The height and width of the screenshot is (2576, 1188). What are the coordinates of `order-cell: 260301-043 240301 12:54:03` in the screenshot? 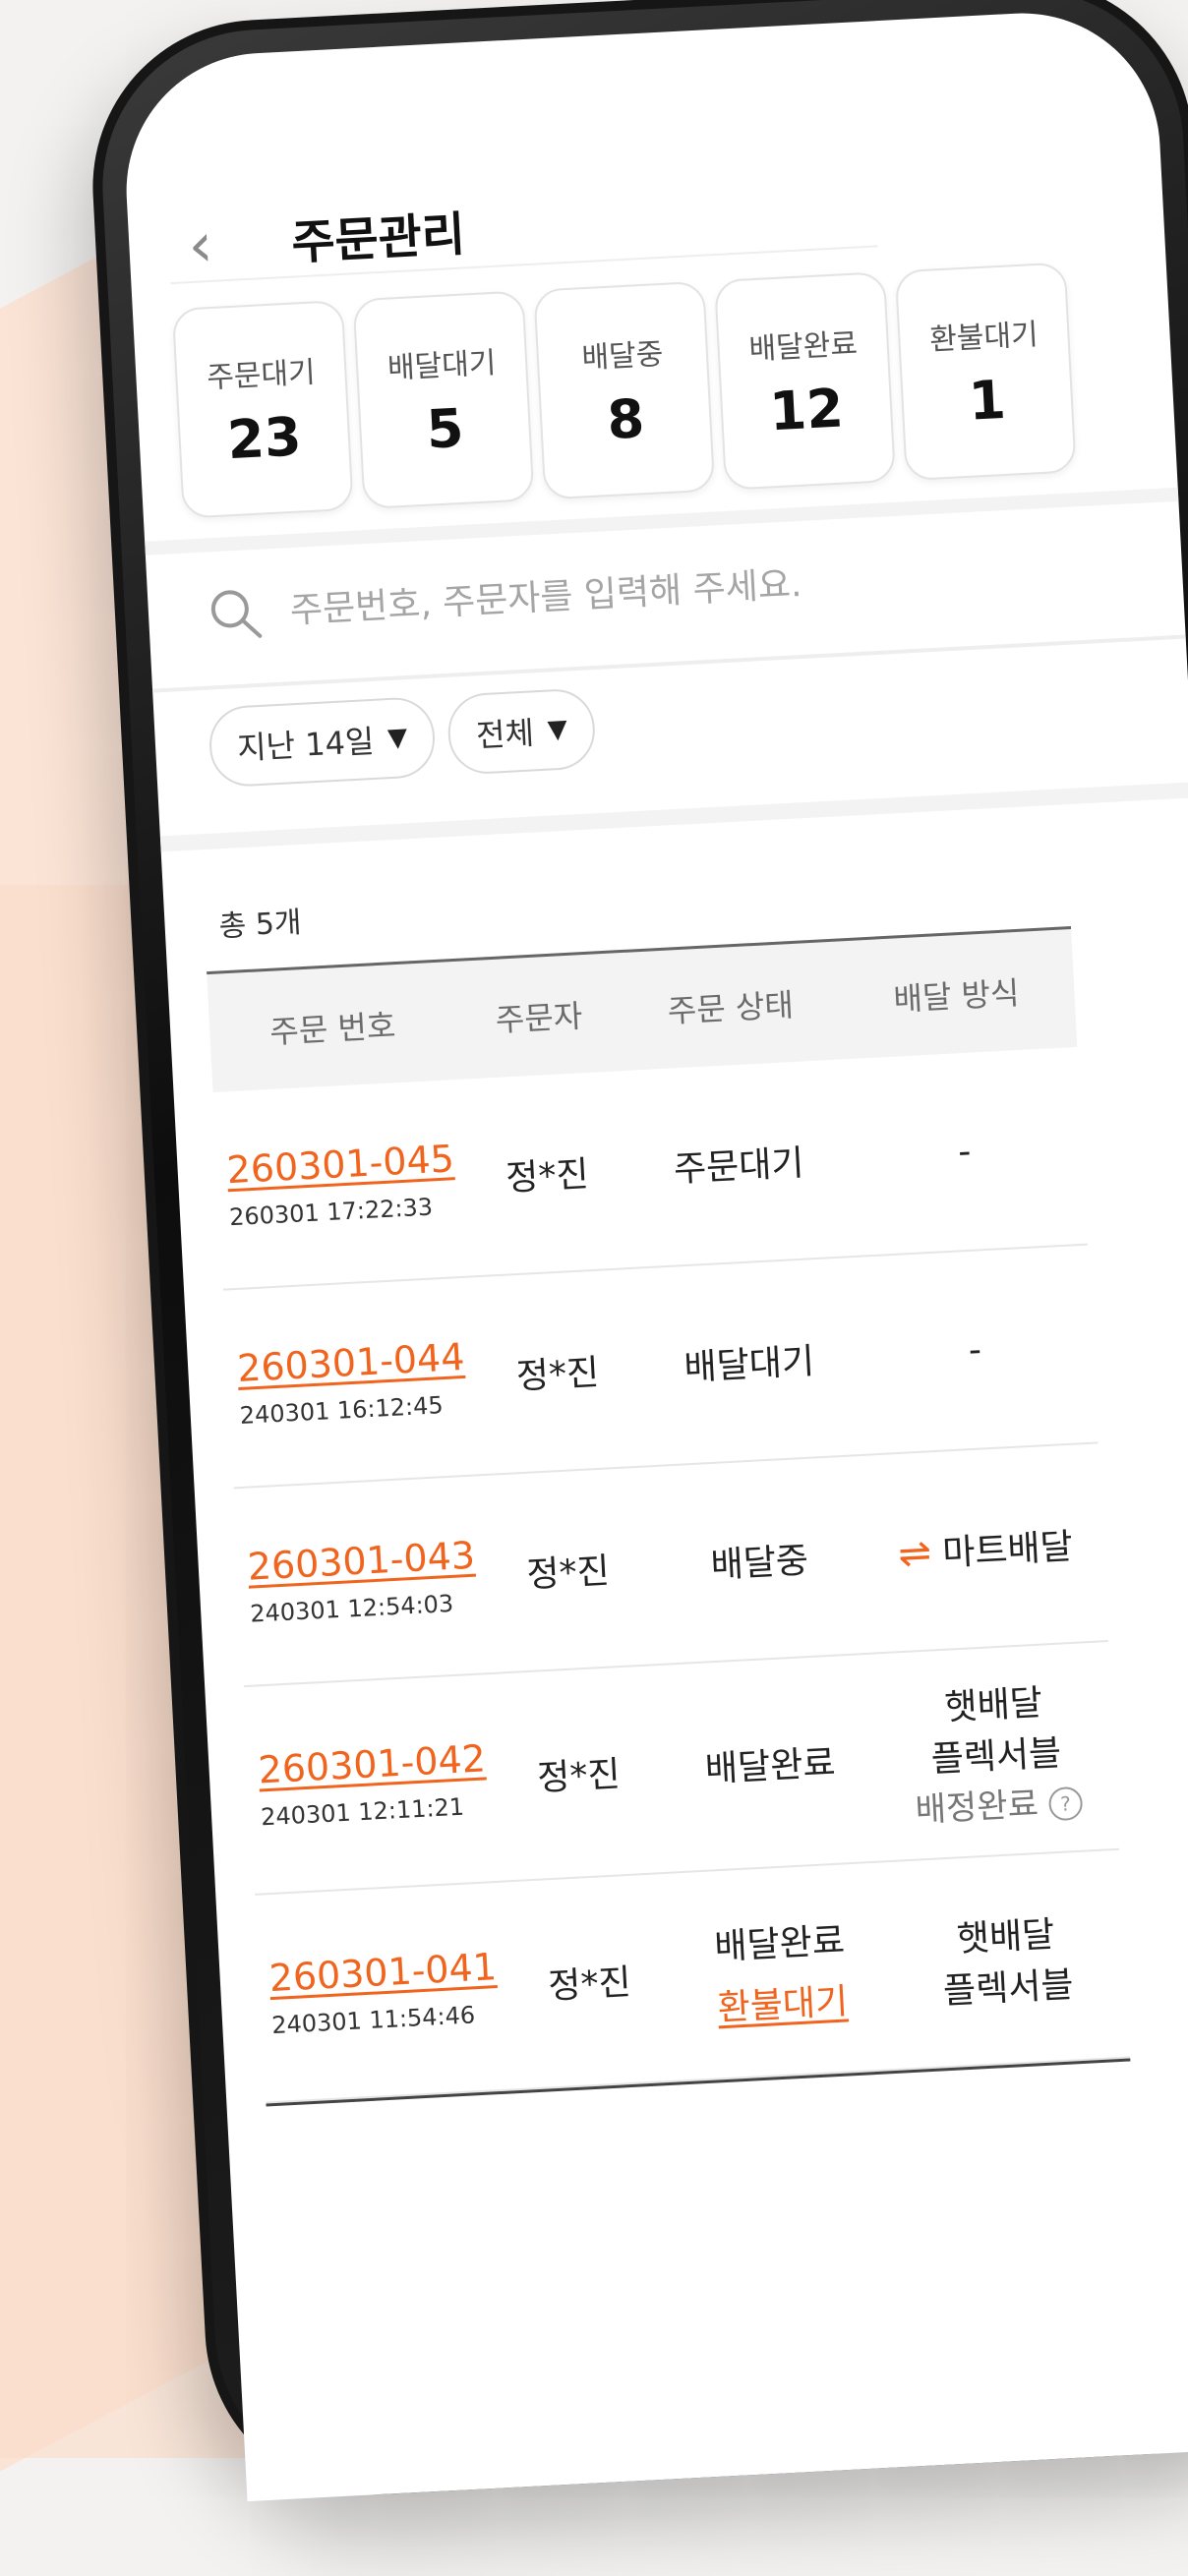 It's located at (362, 1580).